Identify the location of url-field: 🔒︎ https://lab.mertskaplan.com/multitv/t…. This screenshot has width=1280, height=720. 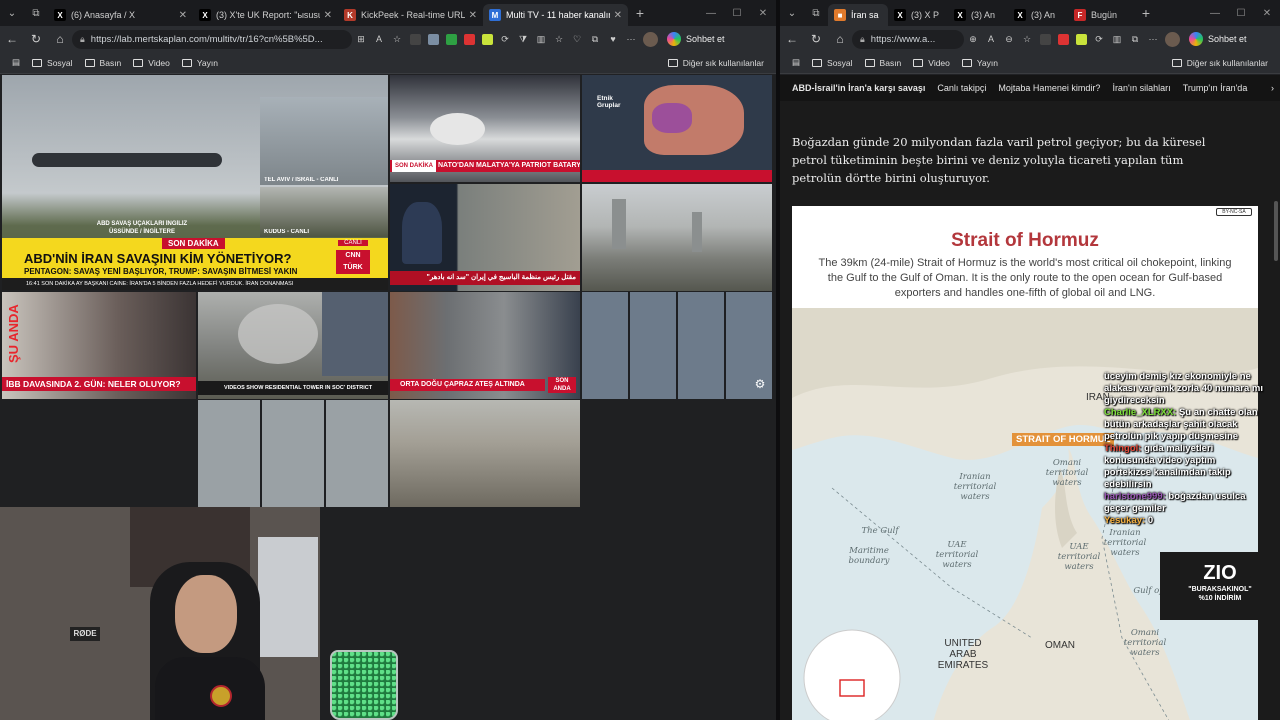
(212, 39).